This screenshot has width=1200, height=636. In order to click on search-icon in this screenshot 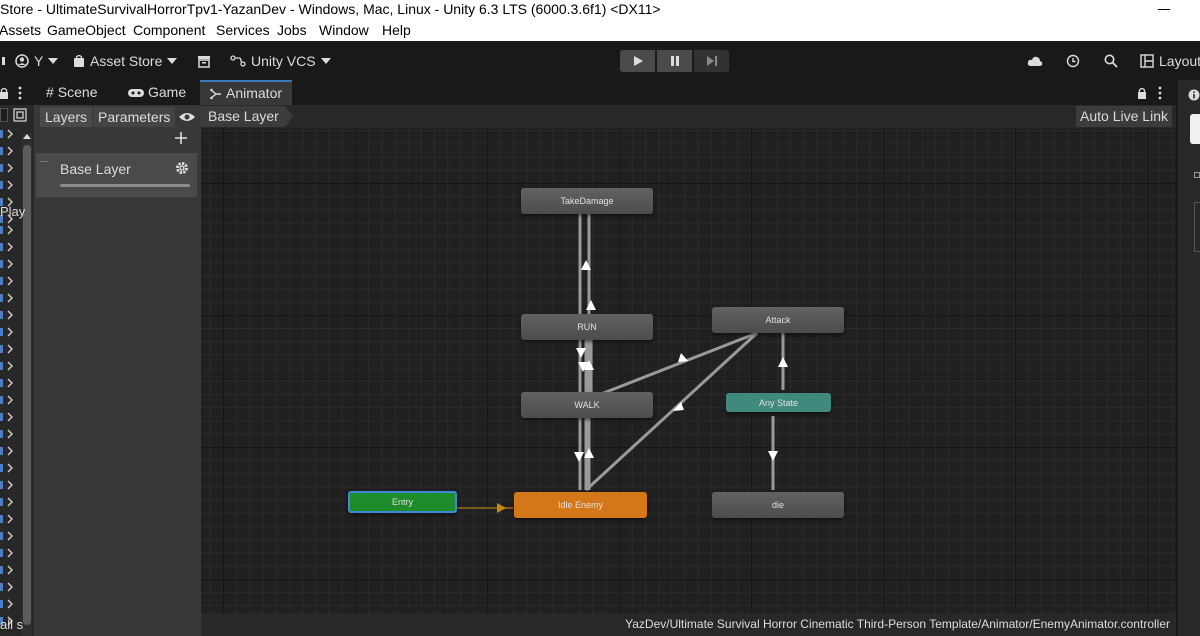, I will do `click(1111, 61)`.